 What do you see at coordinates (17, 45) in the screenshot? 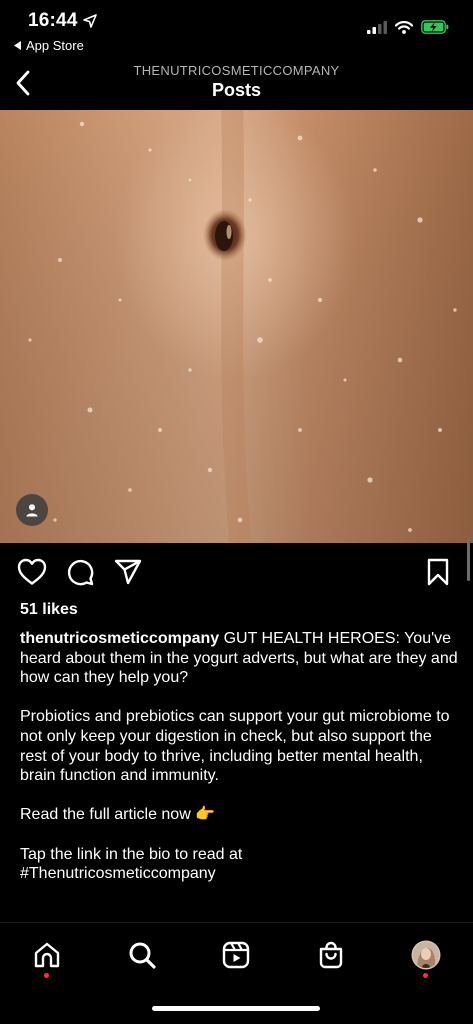
I see `back-triangle-icon` at bounding box center [17, 45].